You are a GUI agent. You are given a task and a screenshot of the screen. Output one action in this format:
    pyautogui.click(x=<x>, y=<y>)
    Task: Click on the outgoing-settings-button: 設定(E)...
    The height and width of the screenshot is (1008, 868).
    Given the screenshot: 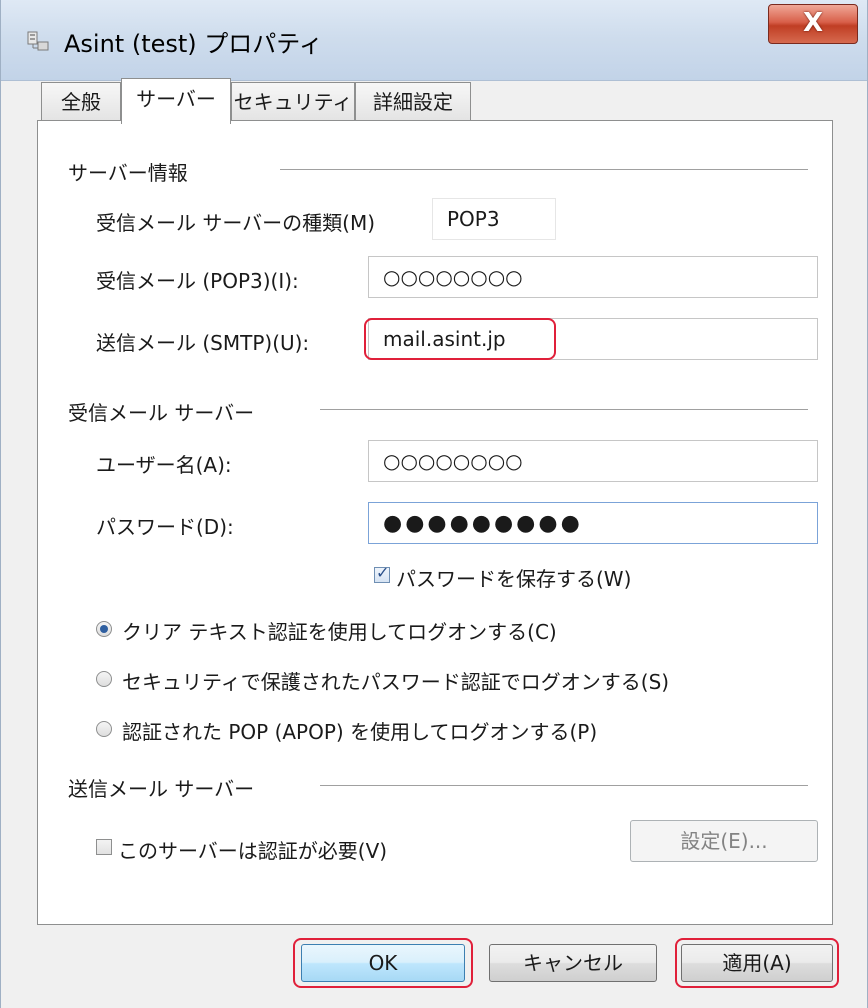 What is the action you would take?
    pyautogui.click(x=724, y=841)
    